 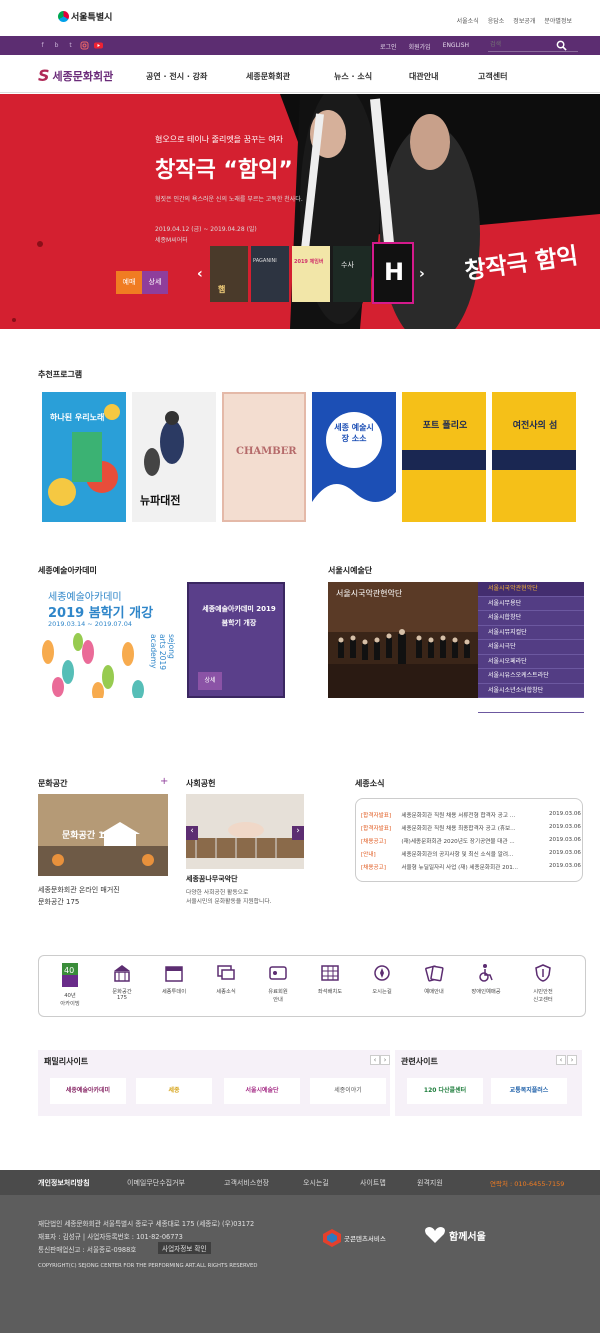 I want to click on family-logo: 세종이야기, so click(x=348, y=1091).